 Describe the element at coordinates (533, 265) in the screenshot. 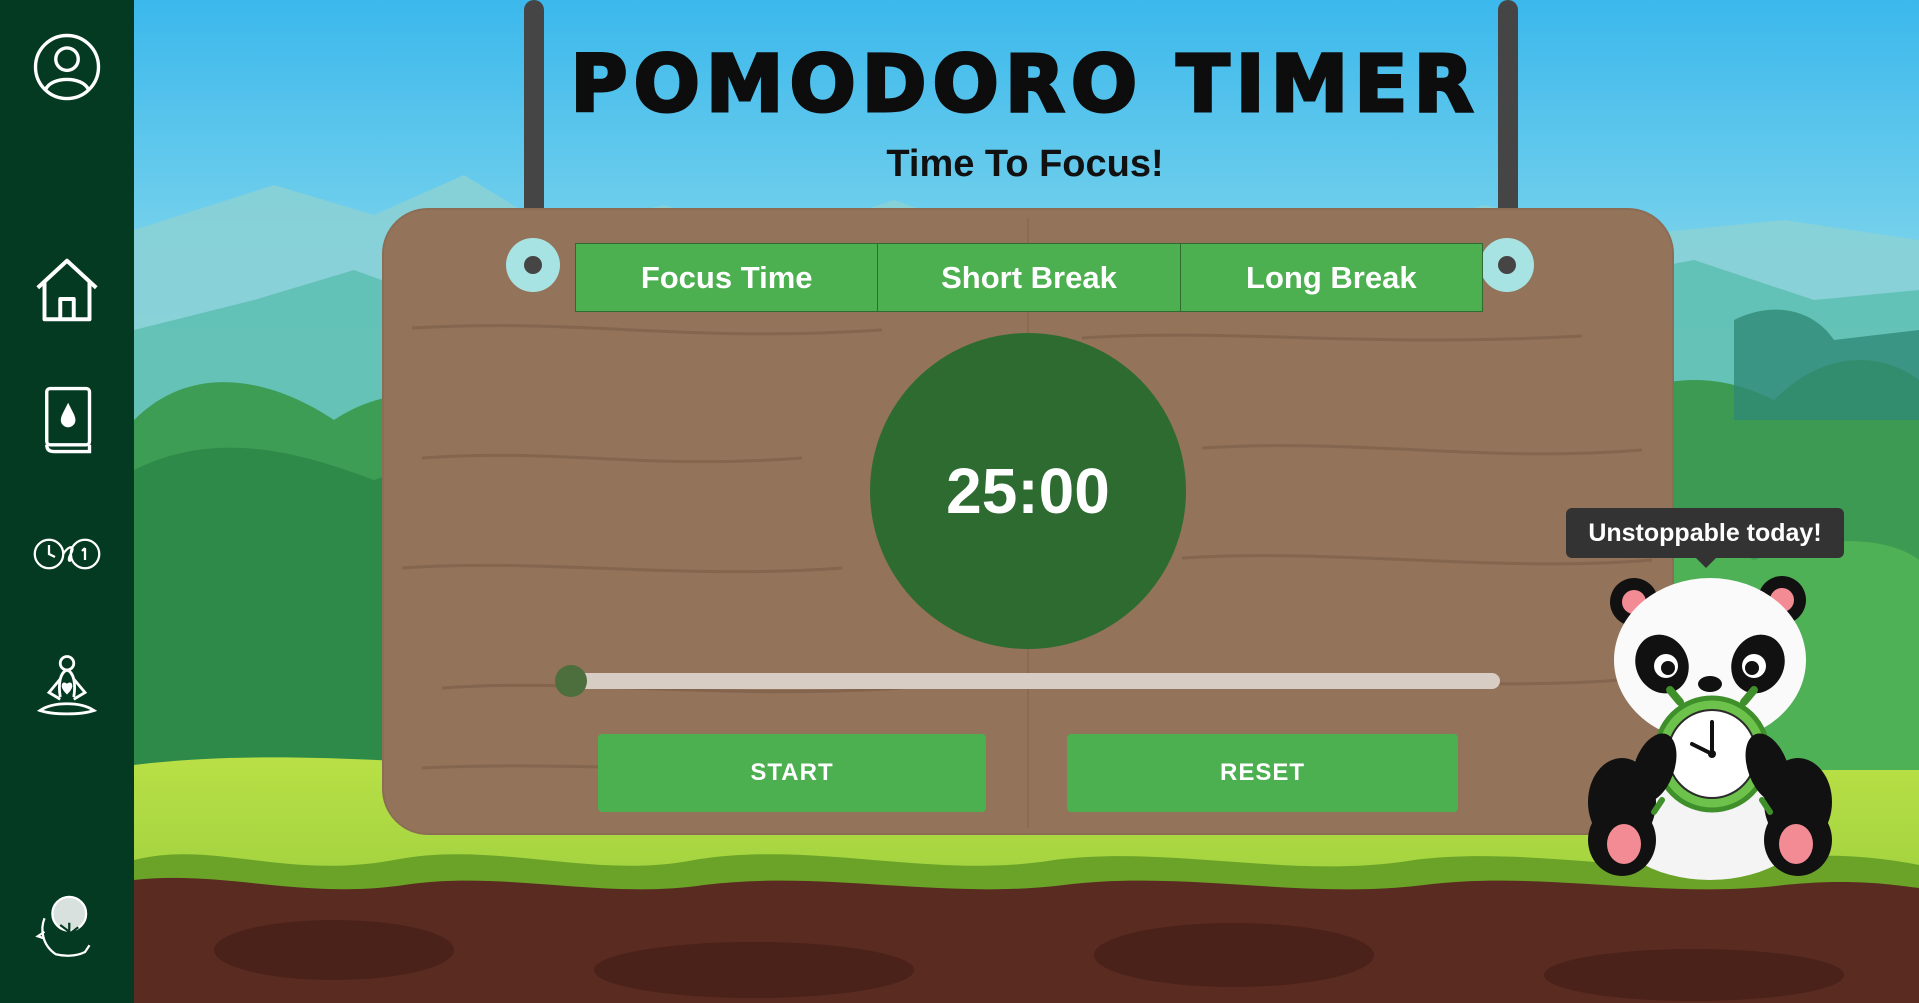

I see `left-hanger-ring` at that location.